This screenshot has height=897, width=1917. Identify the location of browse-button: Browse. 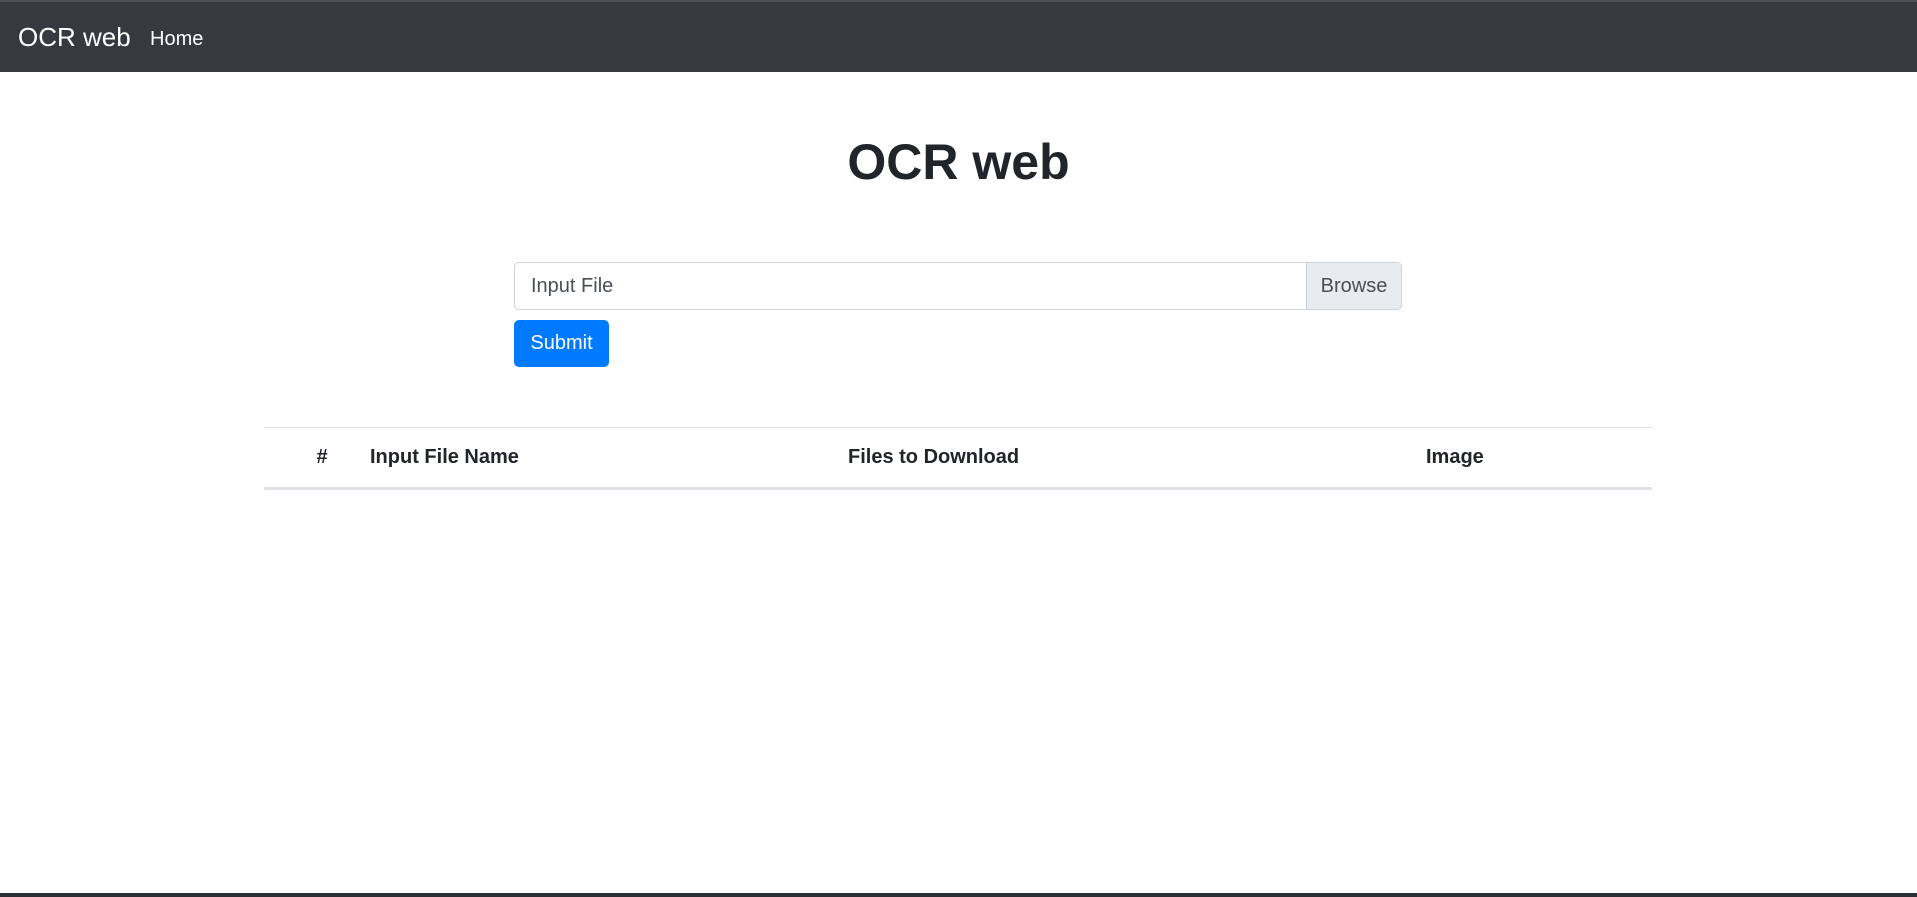
(1353, 286).